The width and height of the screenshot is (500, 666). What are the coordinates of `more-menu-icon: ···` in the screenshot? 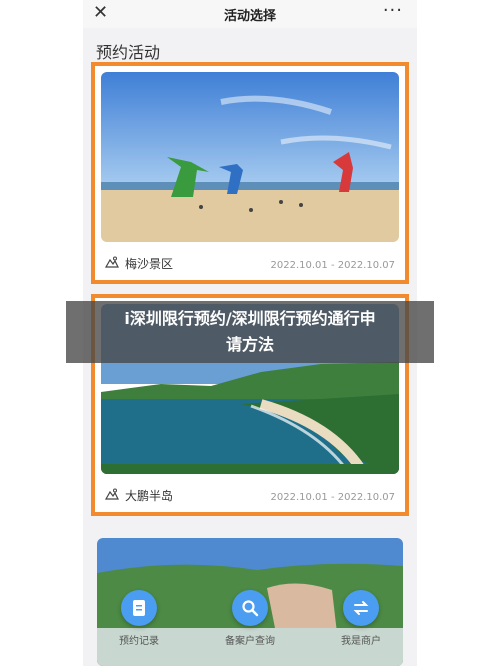 It's located at (393, 10).